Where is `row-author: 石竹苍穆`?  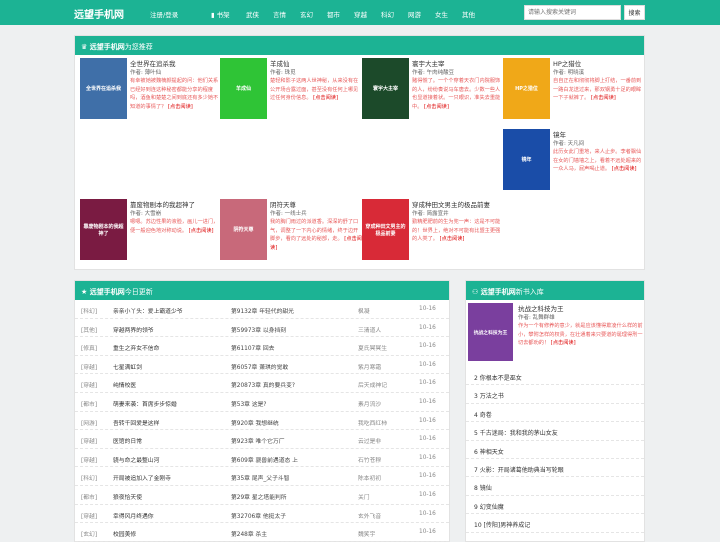 row-author: 石竹苍穆 is located at coordinates (369, 459).